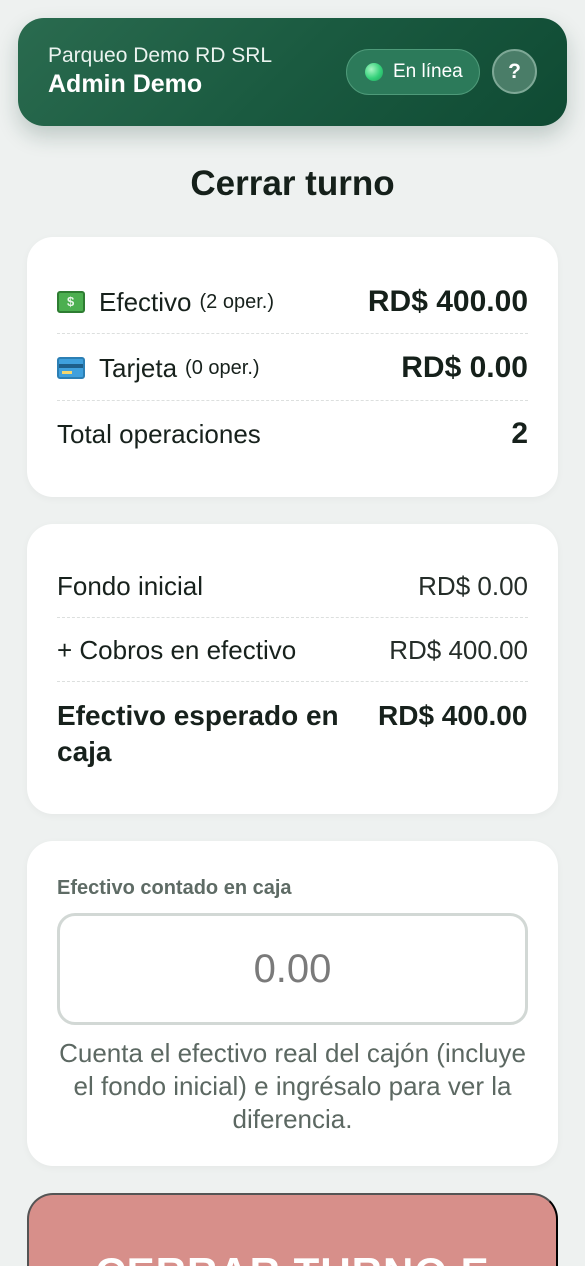  I want to click on expected-cash-row: Efectivo esperado en caja RD$ 400.00, so click(292, 734).